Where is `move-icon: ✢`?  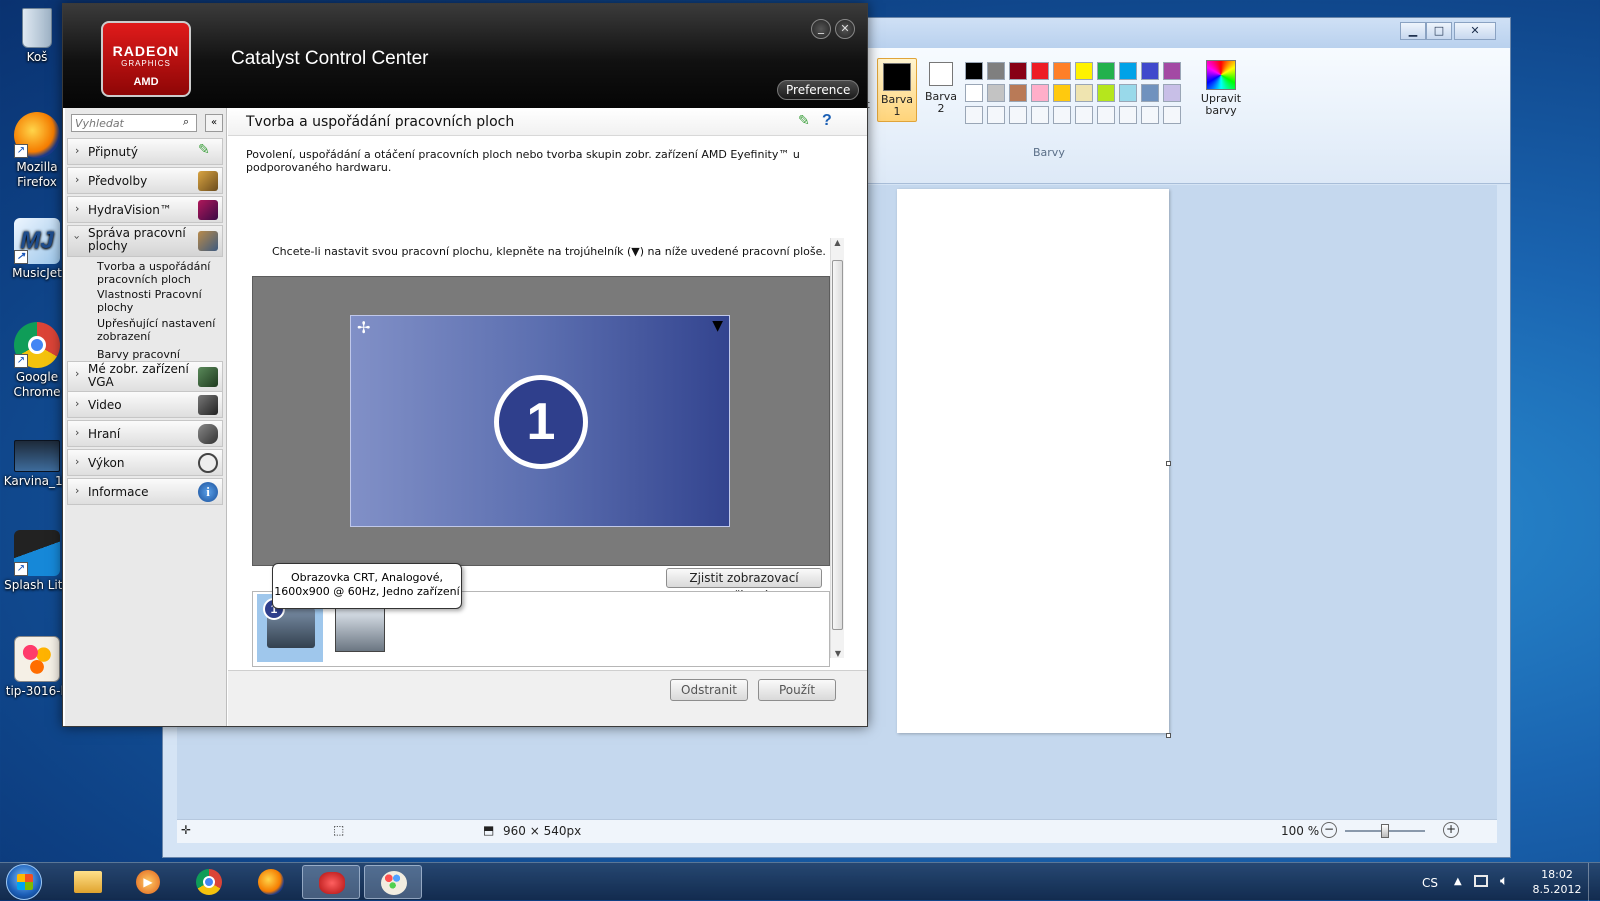 move-icon: ✢ is located at coordinates (363, 327).